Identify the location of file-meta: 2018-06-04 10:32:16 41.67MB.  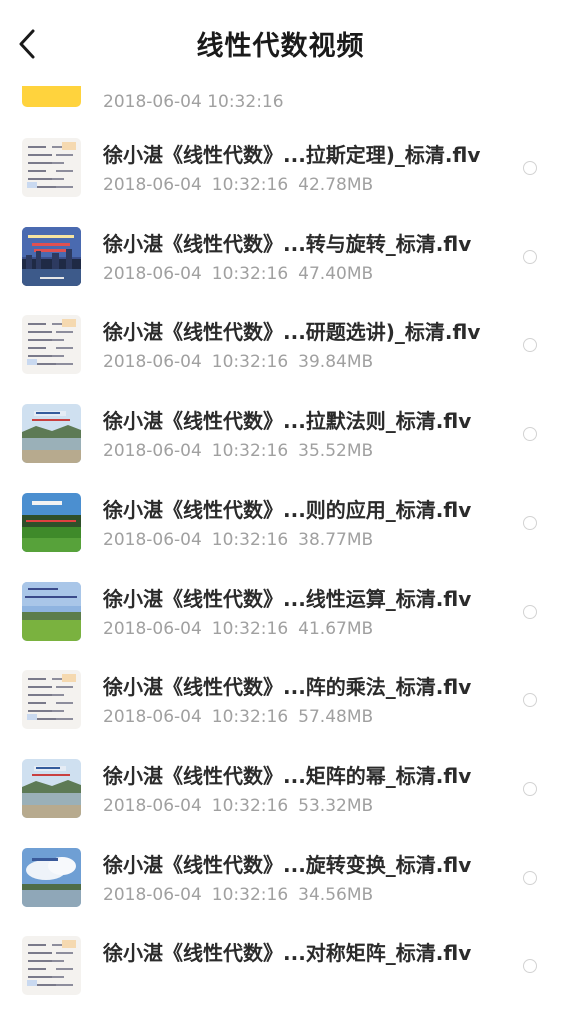
(238, 629).